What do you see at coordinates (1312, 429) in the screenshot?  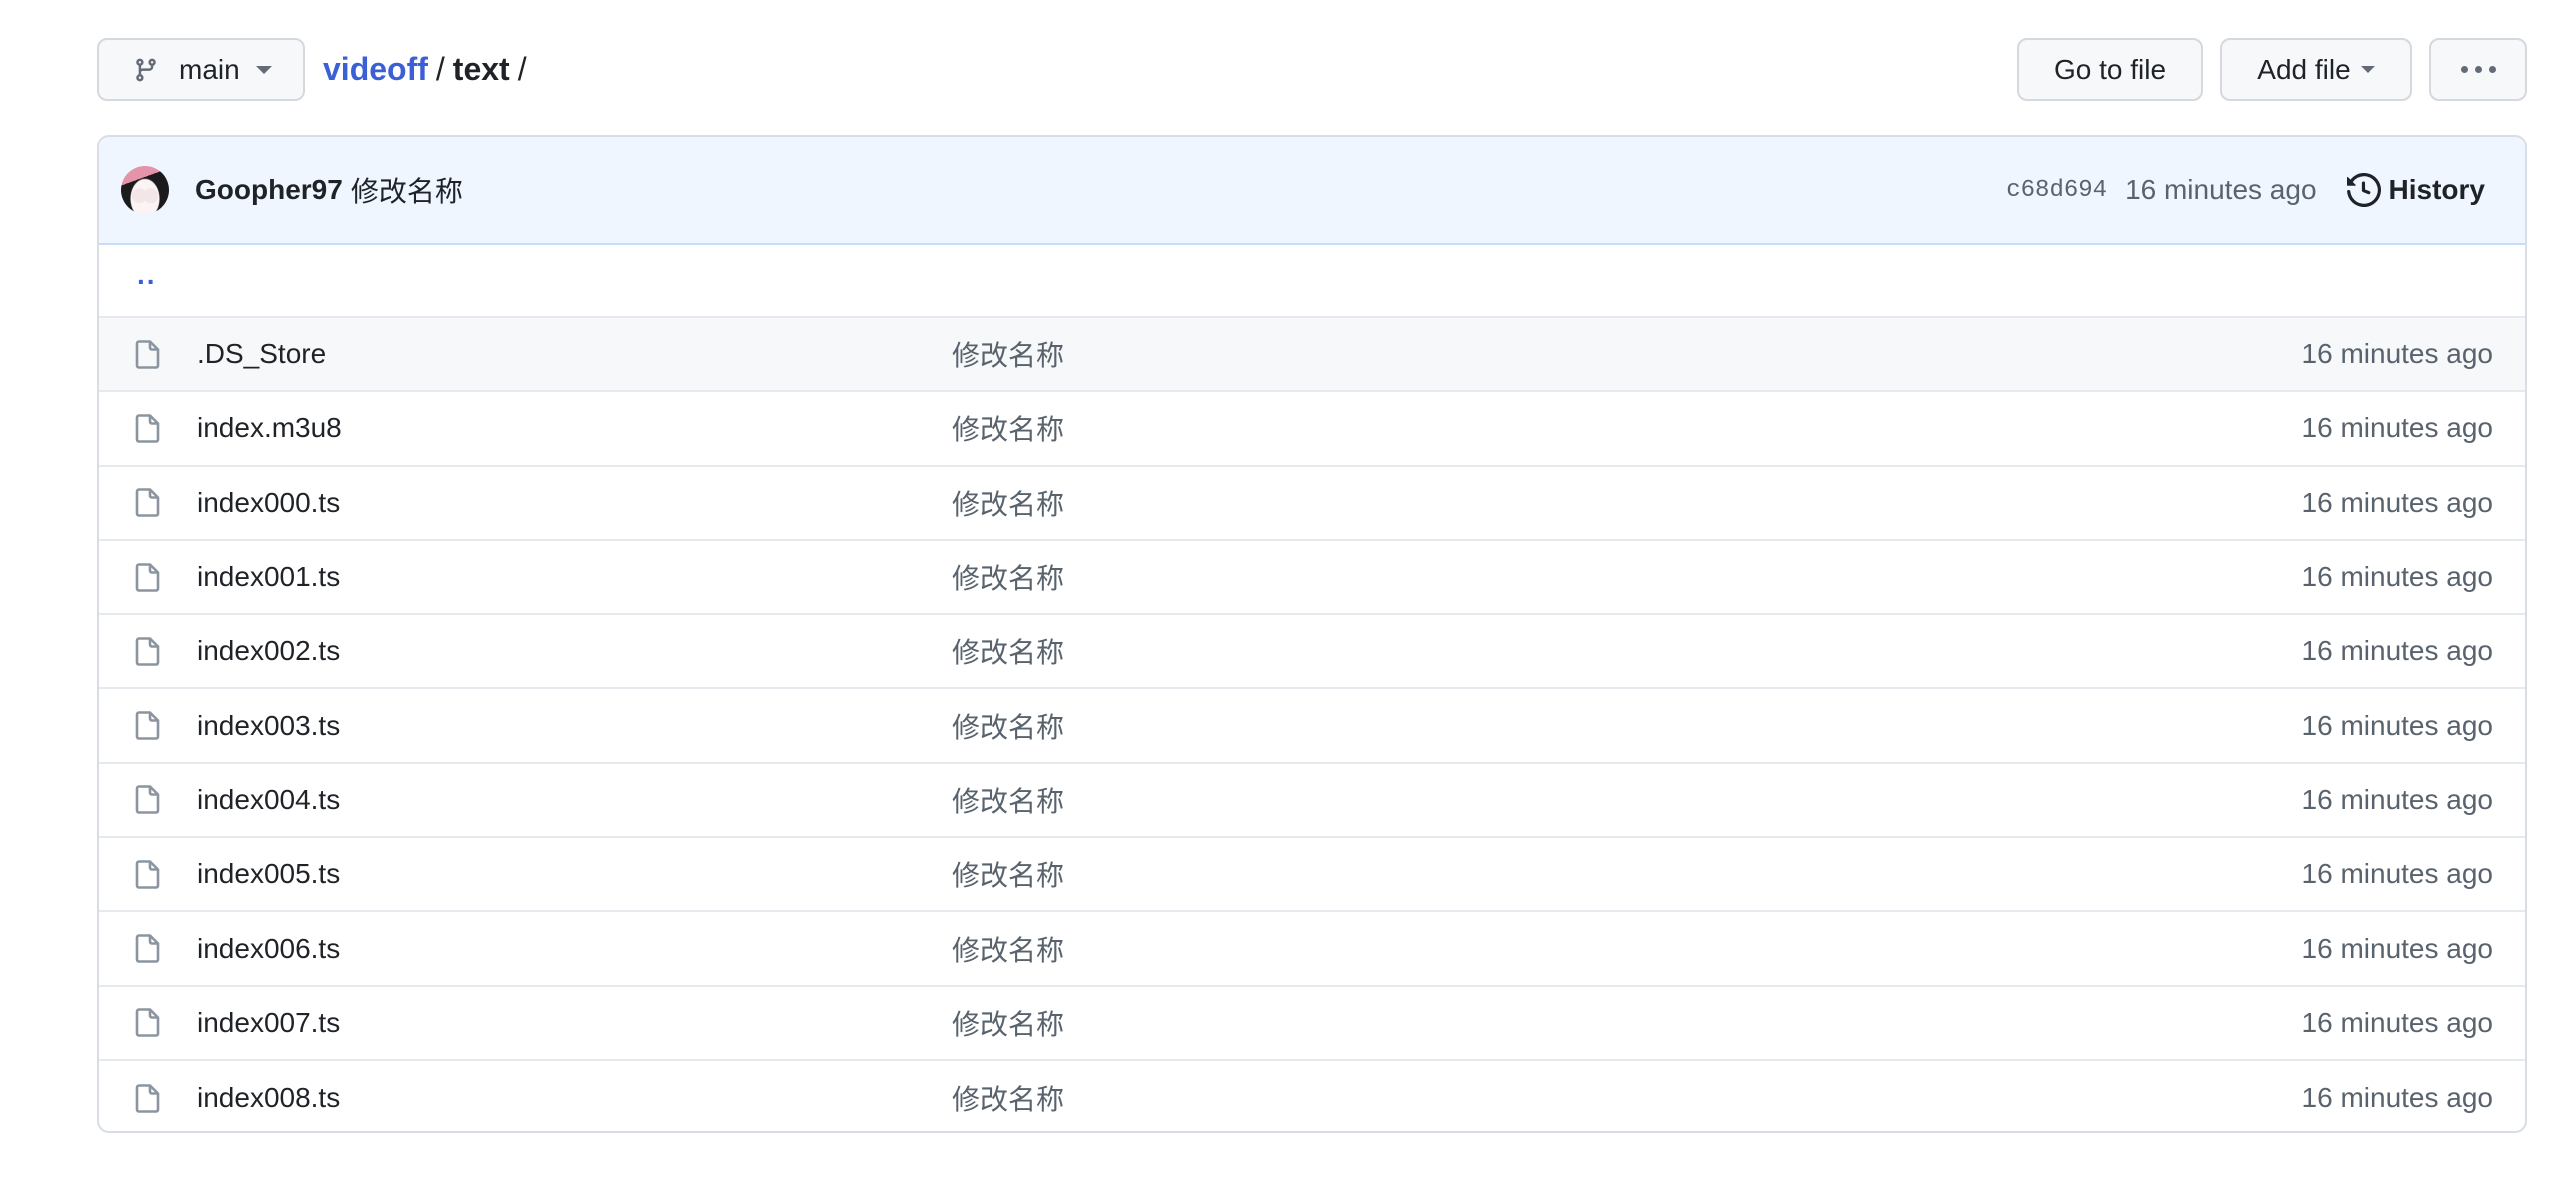 I see `file-row: index.m3u8 修改名称 16 minutes ago` at bounding box center [1312, 429].